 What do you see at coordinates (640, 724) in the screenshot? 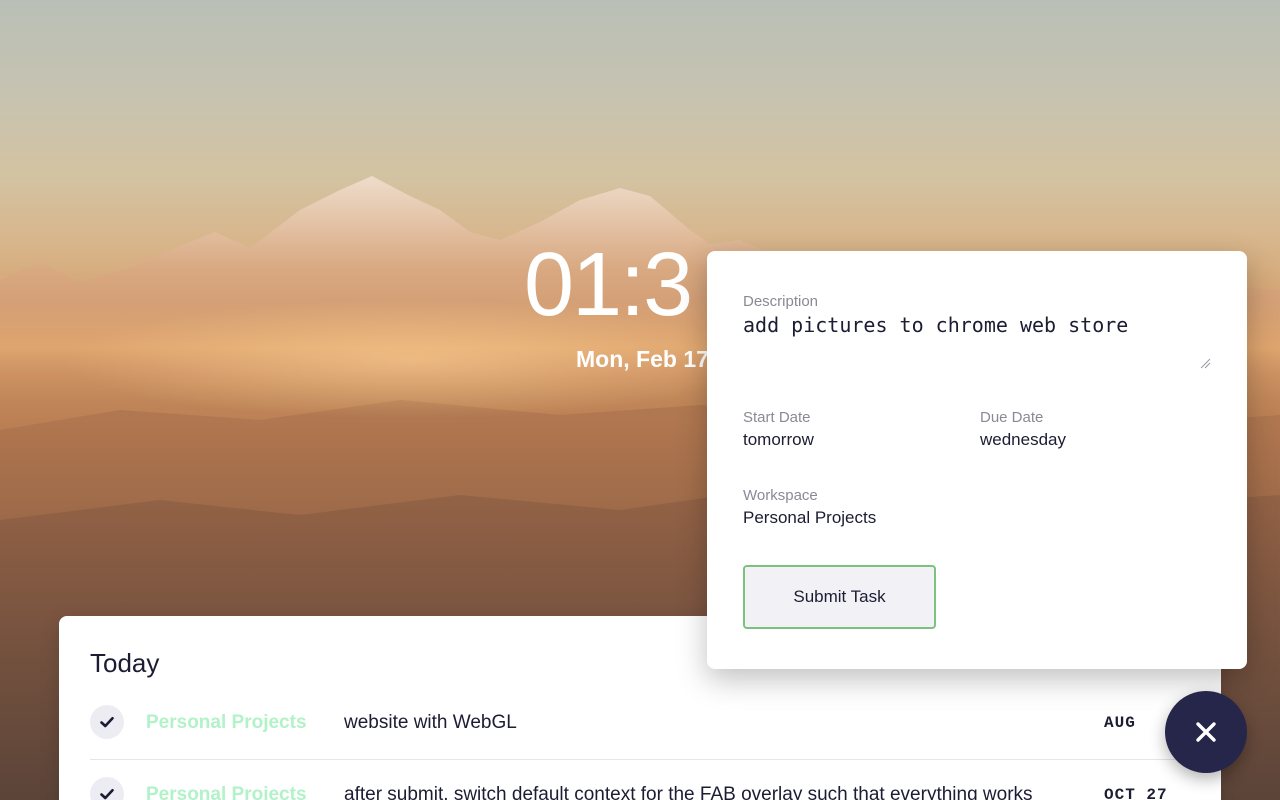
I see `task-row: Personal Projects website with WebGL AUG` at bounding box center [640, 724].